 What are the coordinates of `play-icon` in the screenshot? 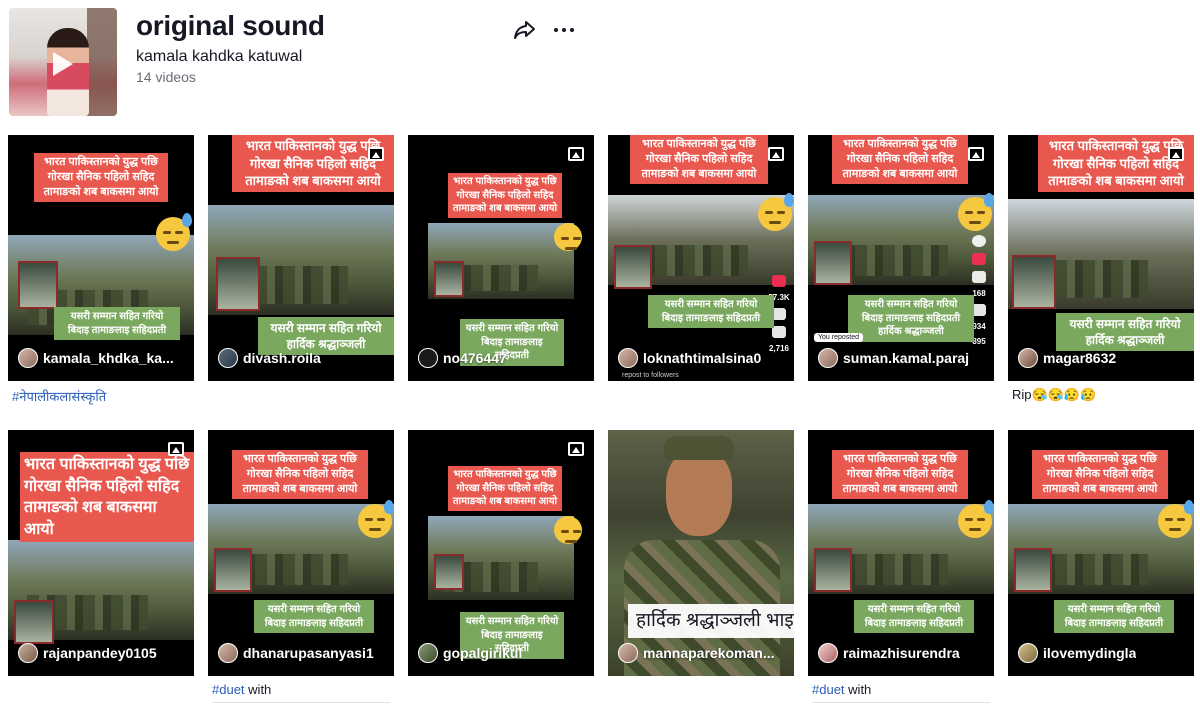 It's located at (63, 64).